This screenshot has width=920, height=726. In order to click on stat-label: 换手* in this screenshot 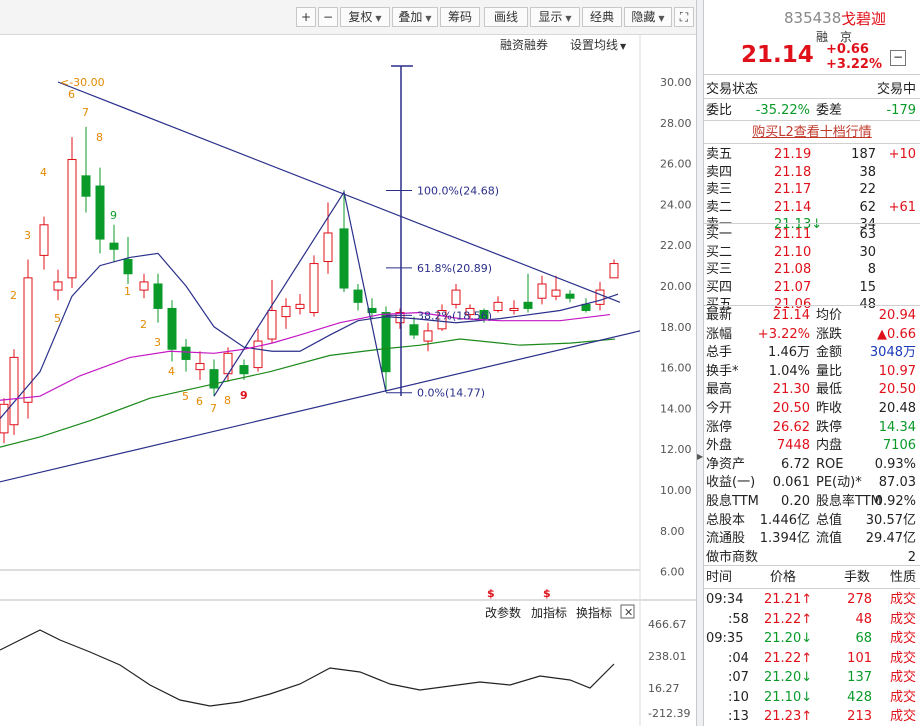, I will do `click(722, 371)`.